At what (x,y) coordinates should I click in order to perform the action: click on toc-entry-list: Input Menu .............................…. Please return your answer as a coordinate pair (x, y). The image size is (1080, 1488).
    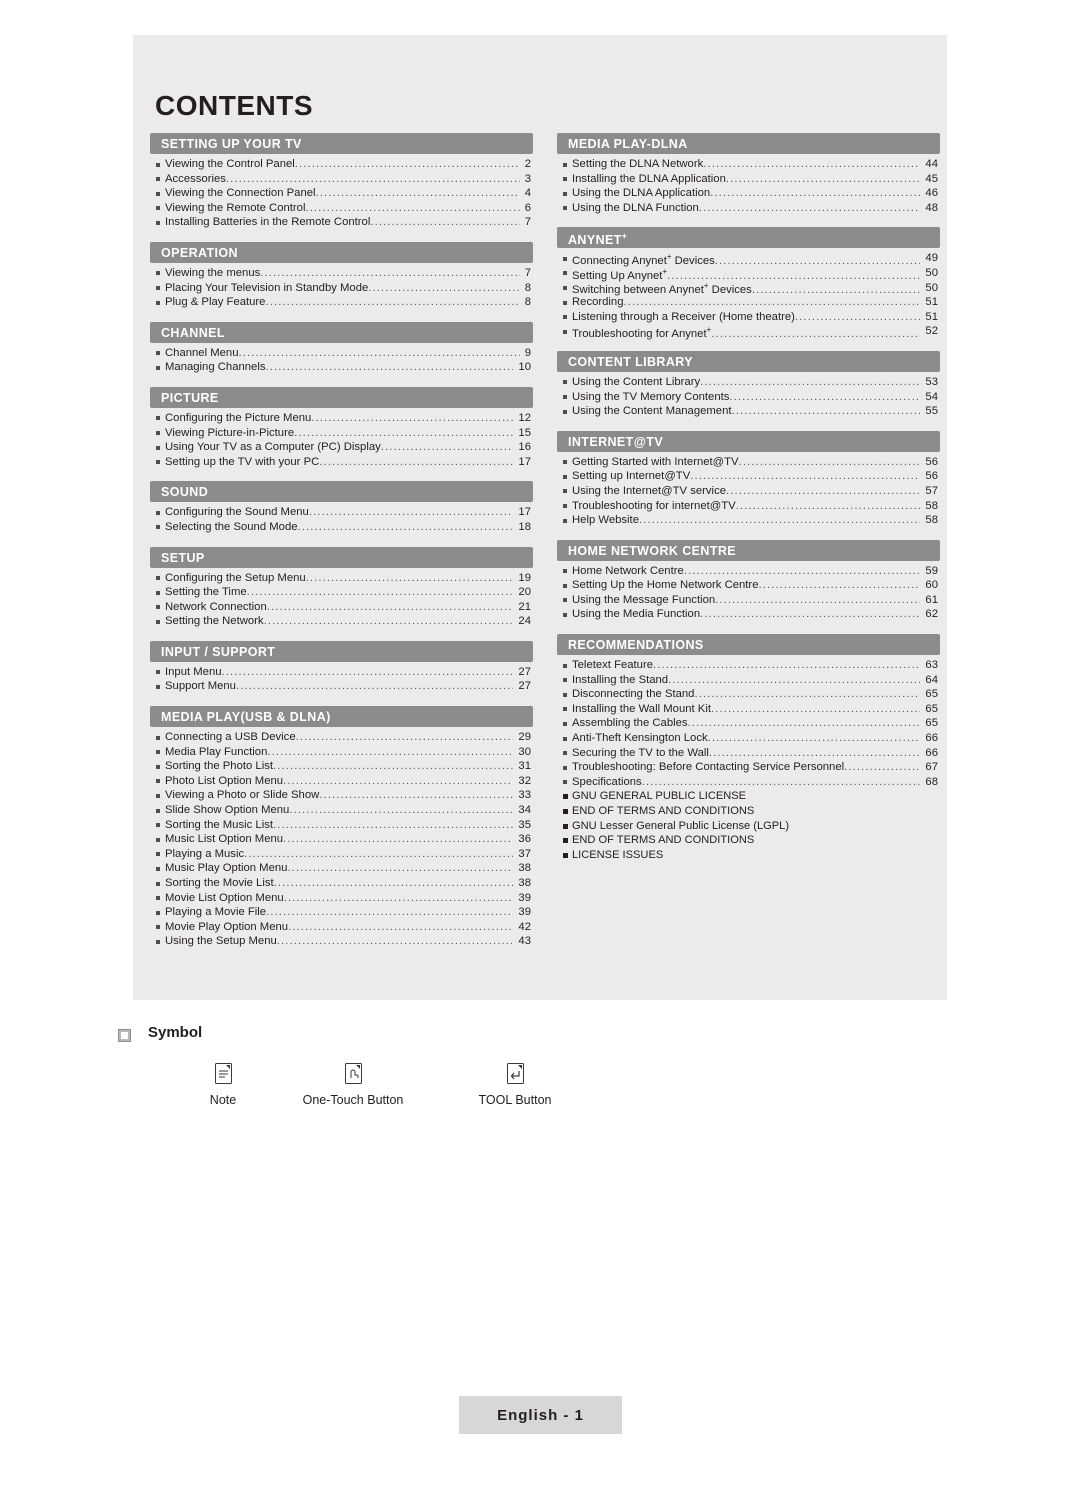
    Looking at the image, I should click on (341, 678).